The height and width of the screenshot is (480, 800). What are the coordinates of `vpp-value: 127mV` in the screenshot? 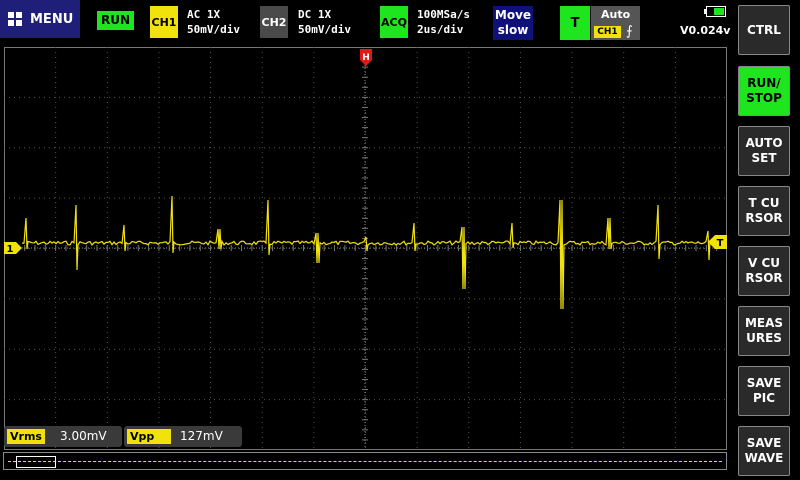 It's located at (201, 436).